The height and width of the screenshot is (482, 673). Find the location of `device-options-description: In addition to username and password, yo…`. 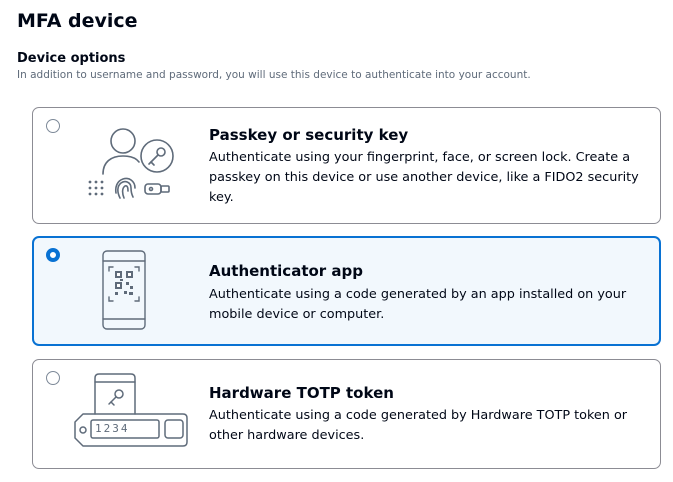

device-options-description: In addition to username and password, yo… is located at coordinates (274, 75).